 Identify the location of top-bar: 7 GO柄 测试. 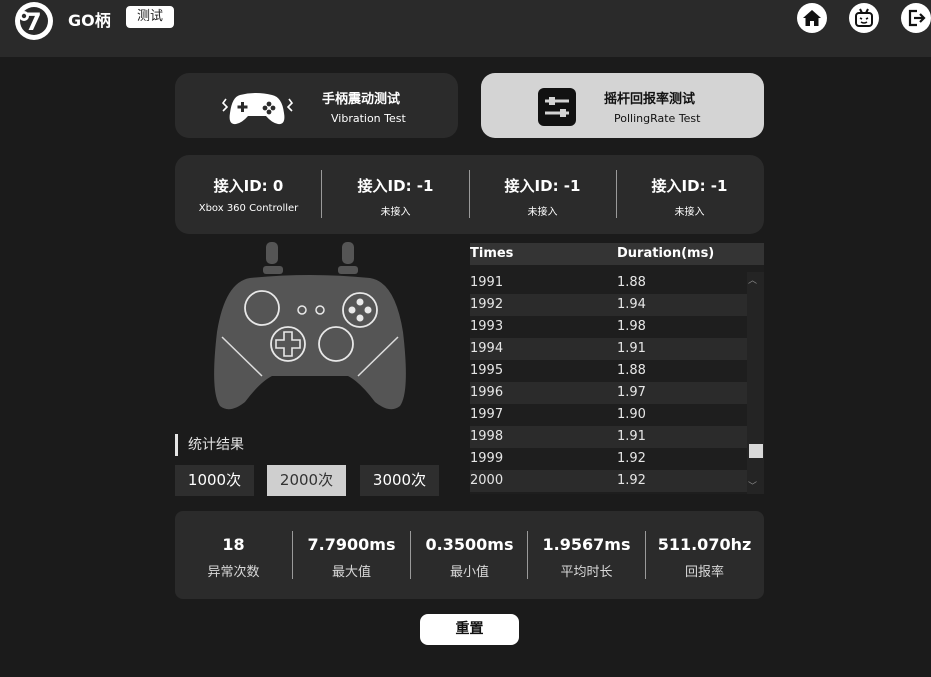
(465, 28).